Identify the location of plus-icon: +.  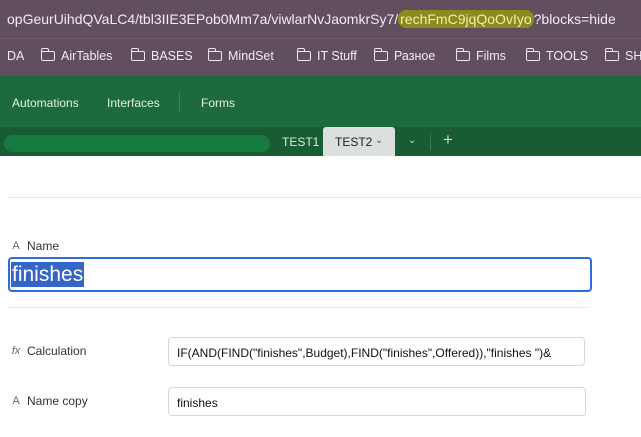
(448, 140).